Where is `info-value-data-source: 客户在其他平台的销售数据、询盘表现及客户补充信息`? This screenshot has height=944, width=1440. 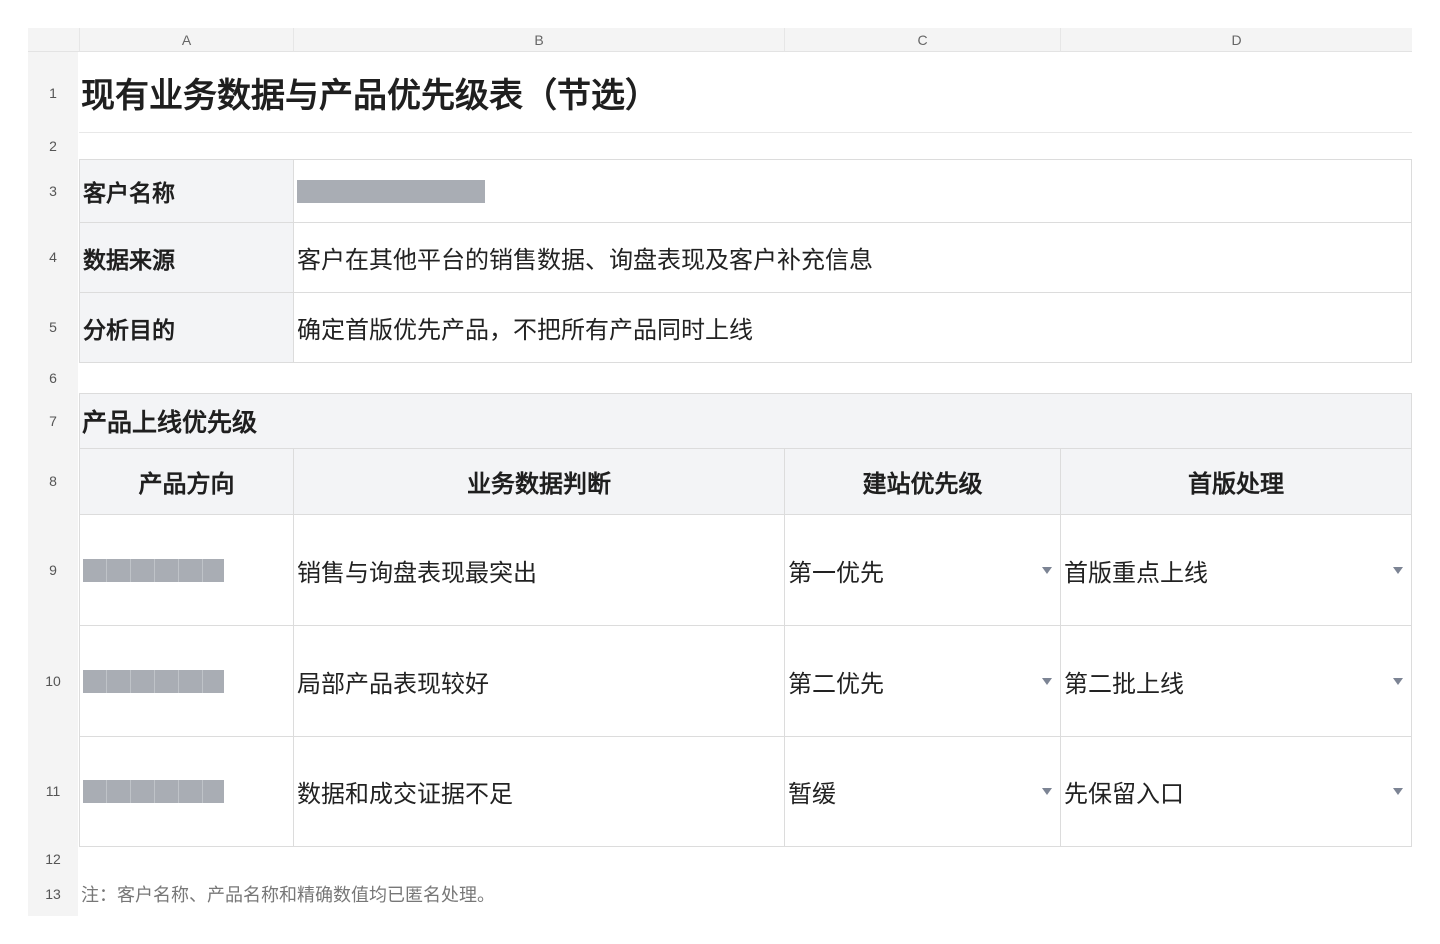 info-value-data-source: 客户在其他平台的销售数据、询盘表现及客户补充信息 is located at coordinates (852, 257).